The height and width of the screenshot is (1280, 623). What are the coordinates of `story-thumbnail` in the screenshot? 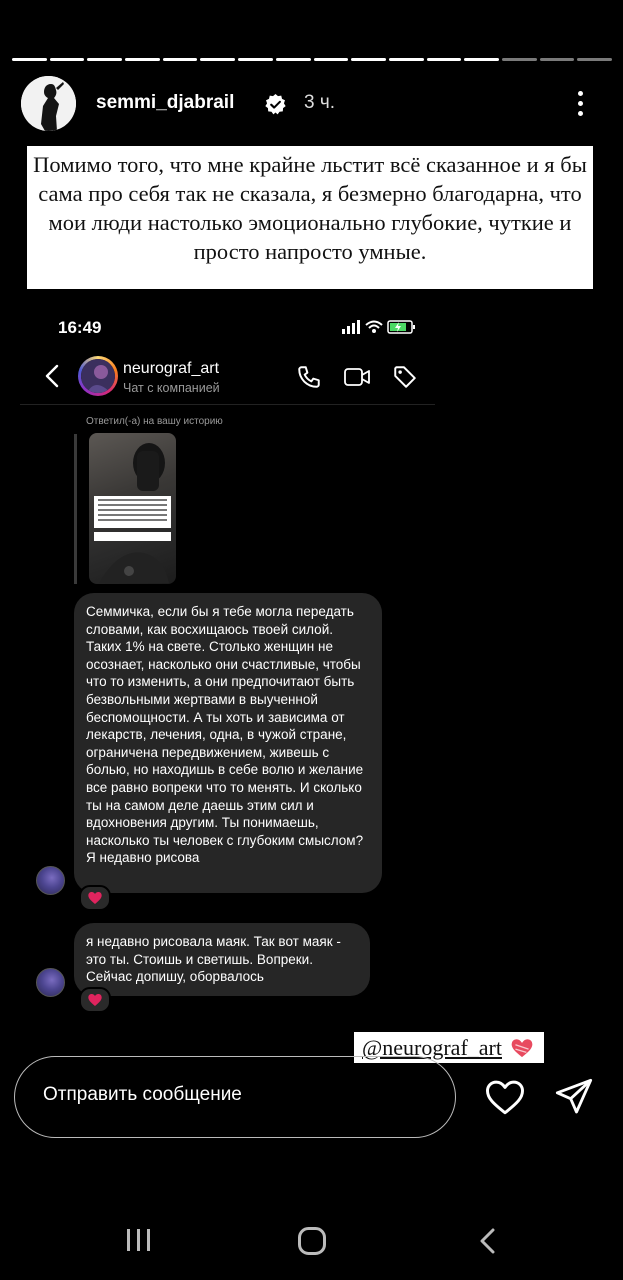 It's located at (132, 508).